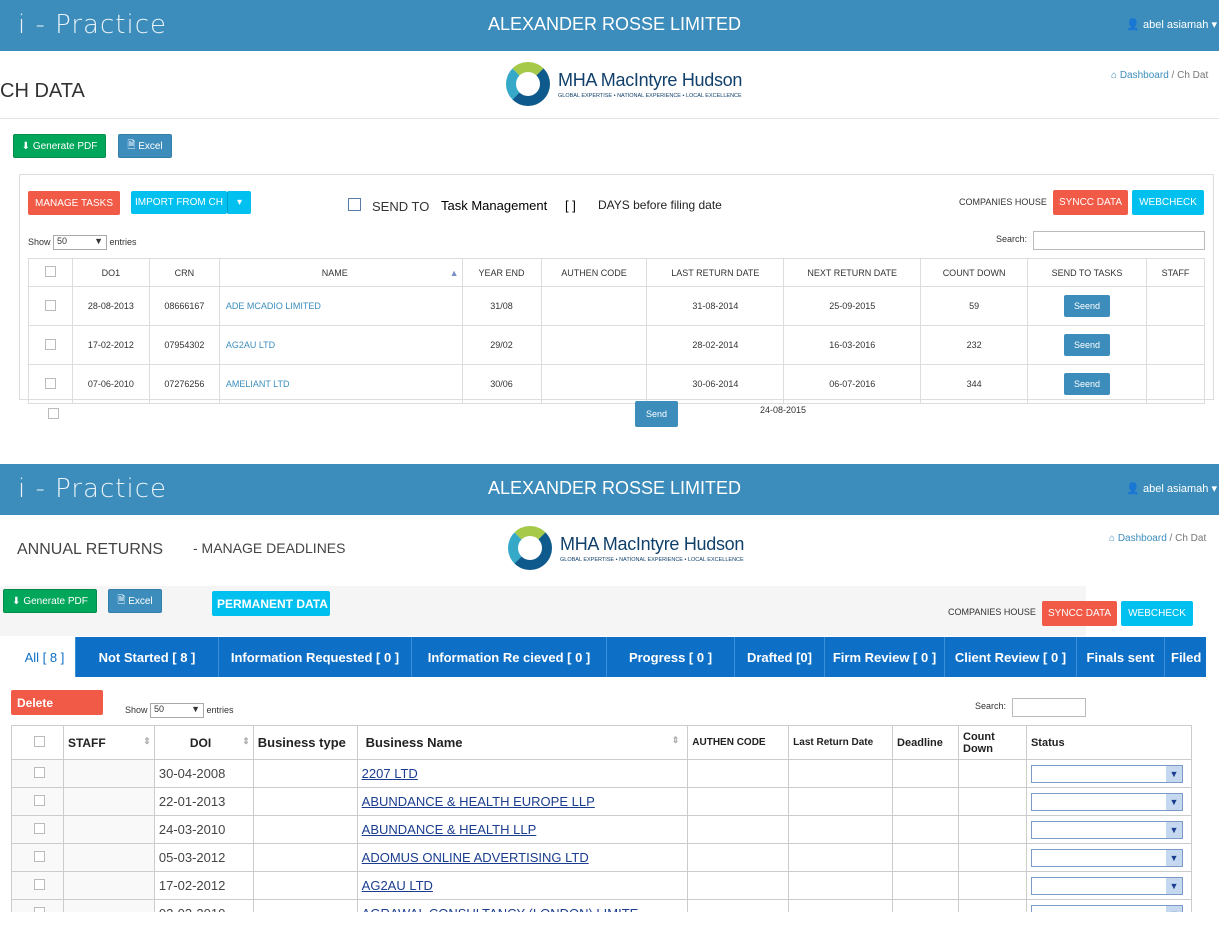 The height and width of the screenshot is (947, 1219). Describe the element at coordinates (509, 657) in the screenshot. I see `tab-information-received: Information Re cieved [ 0 ]` at that location.